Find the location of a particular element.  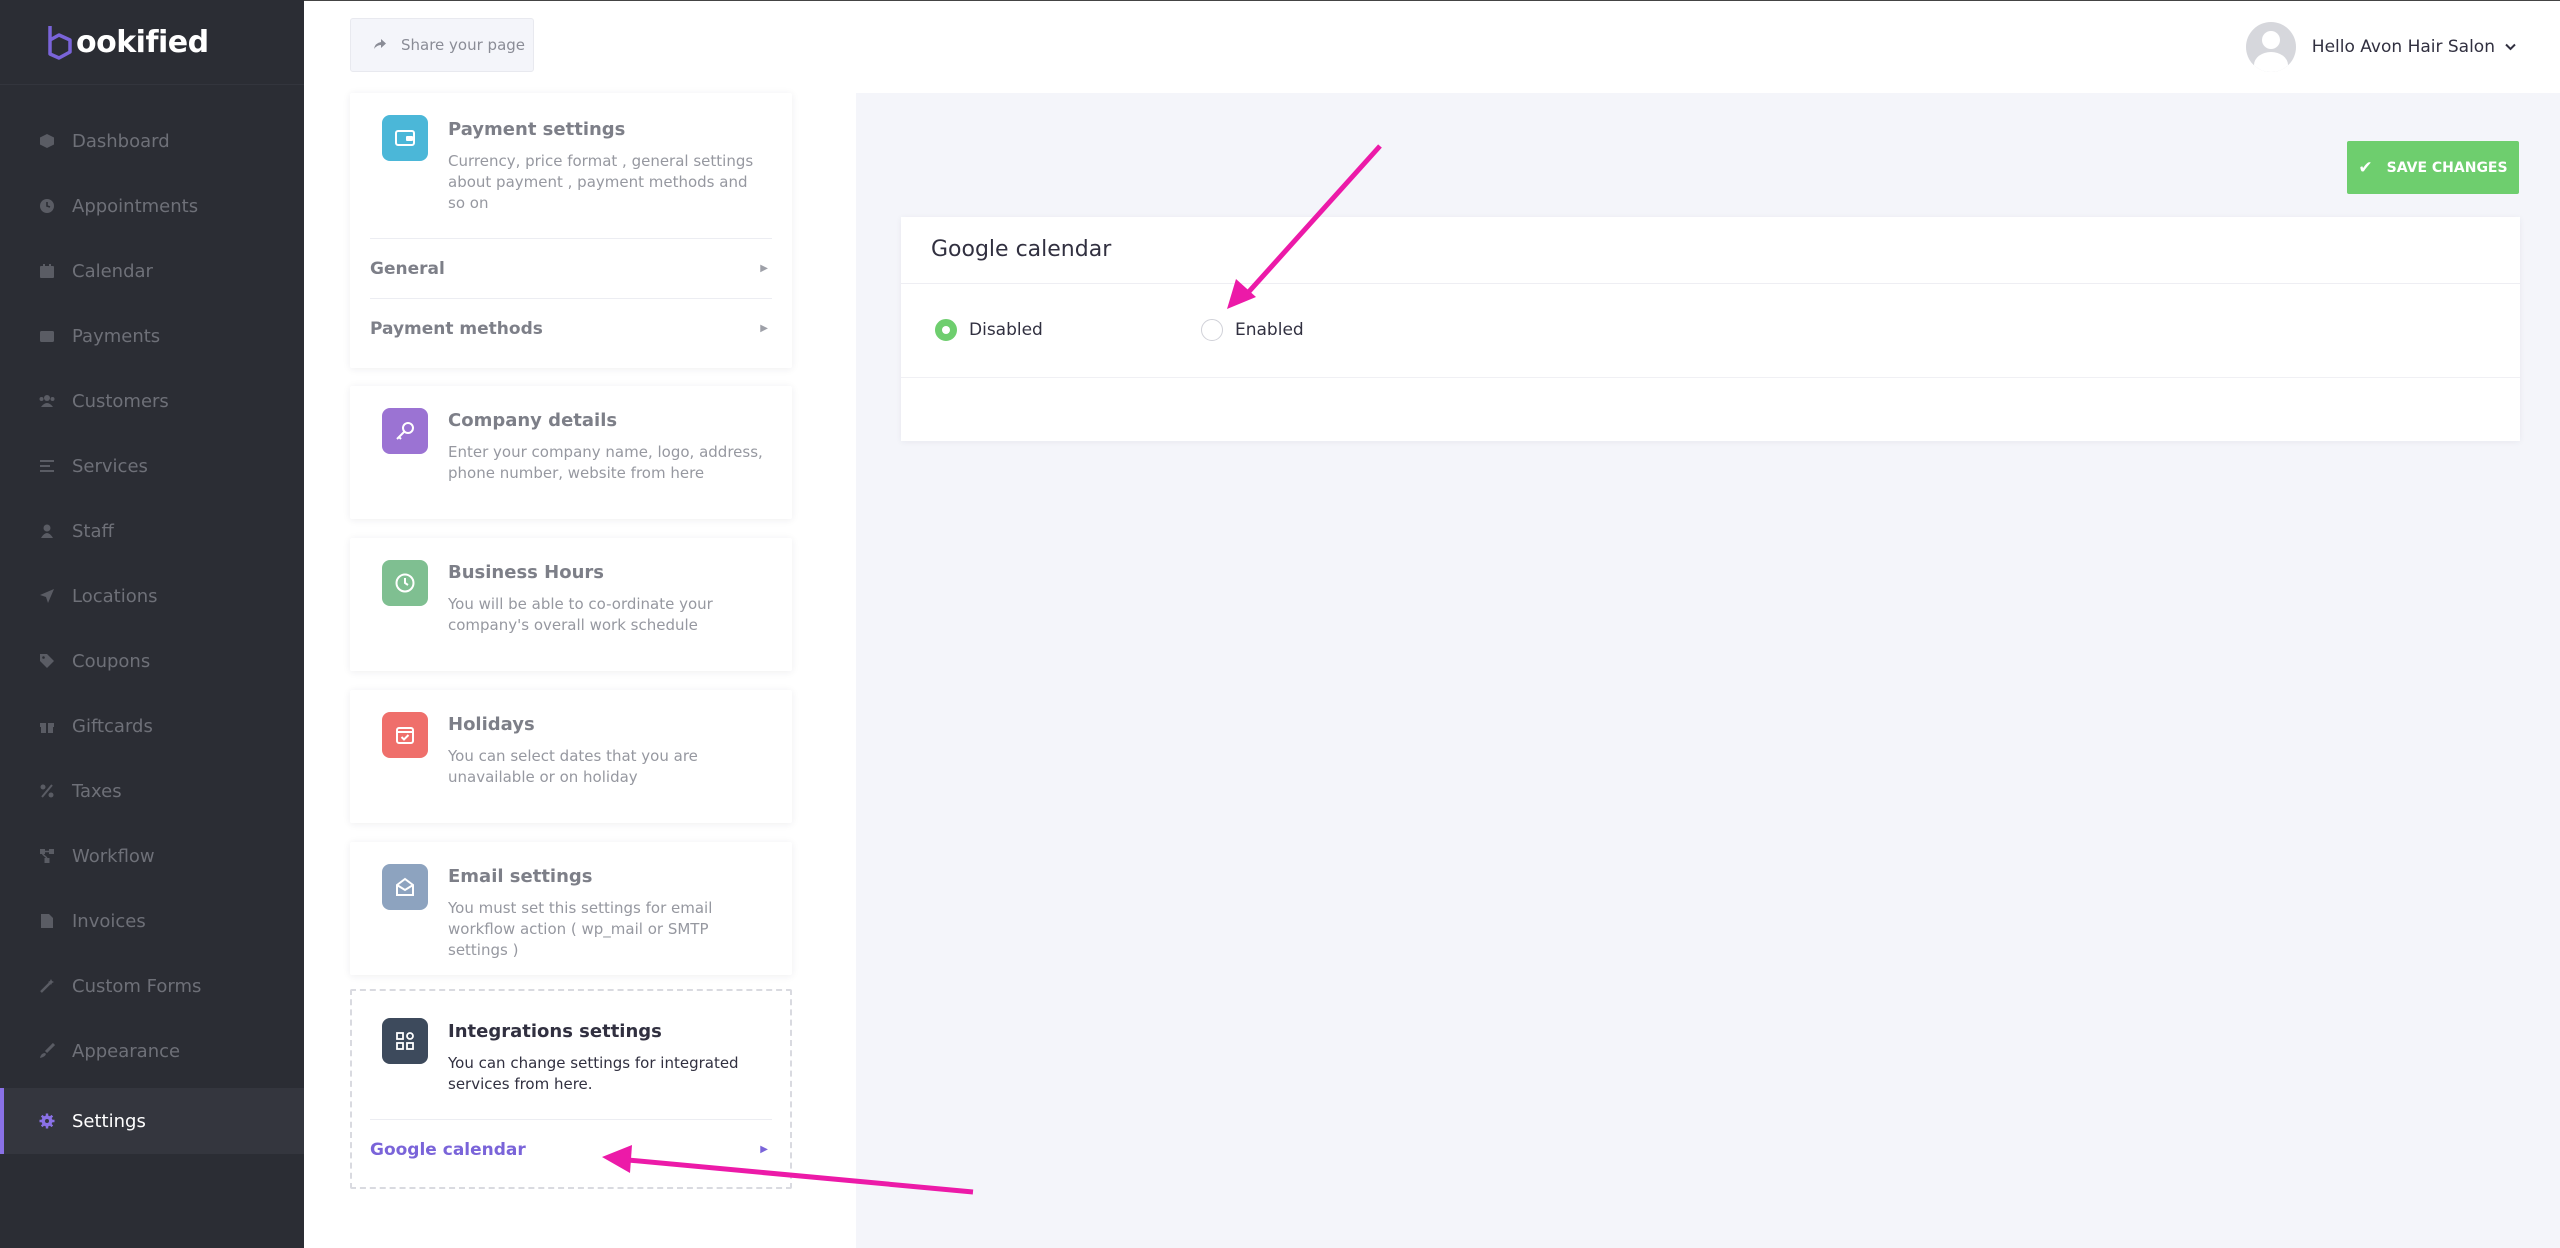

sidebar-item-locations: Locations is located at coordinates (152, 596).